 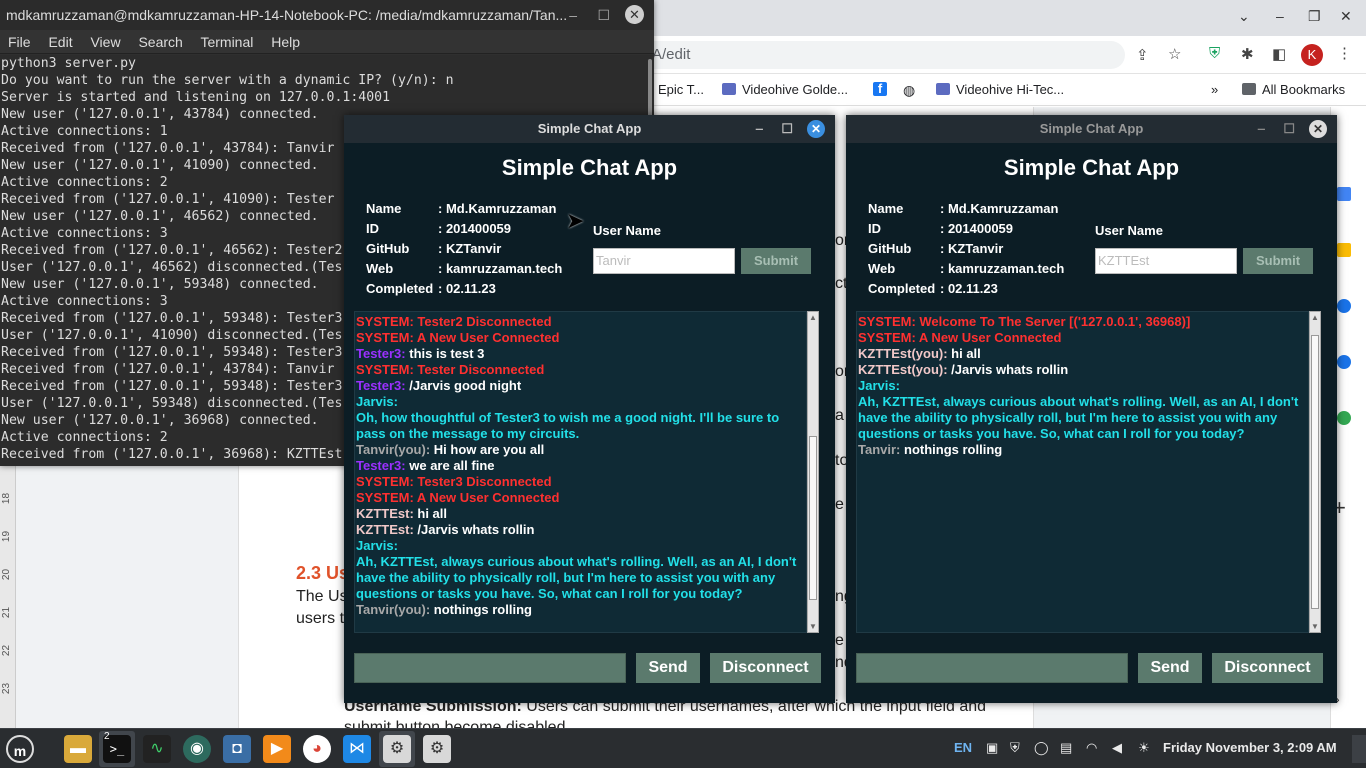 I want to click on keyboard-layout: EN, so click(x=963, y=747).